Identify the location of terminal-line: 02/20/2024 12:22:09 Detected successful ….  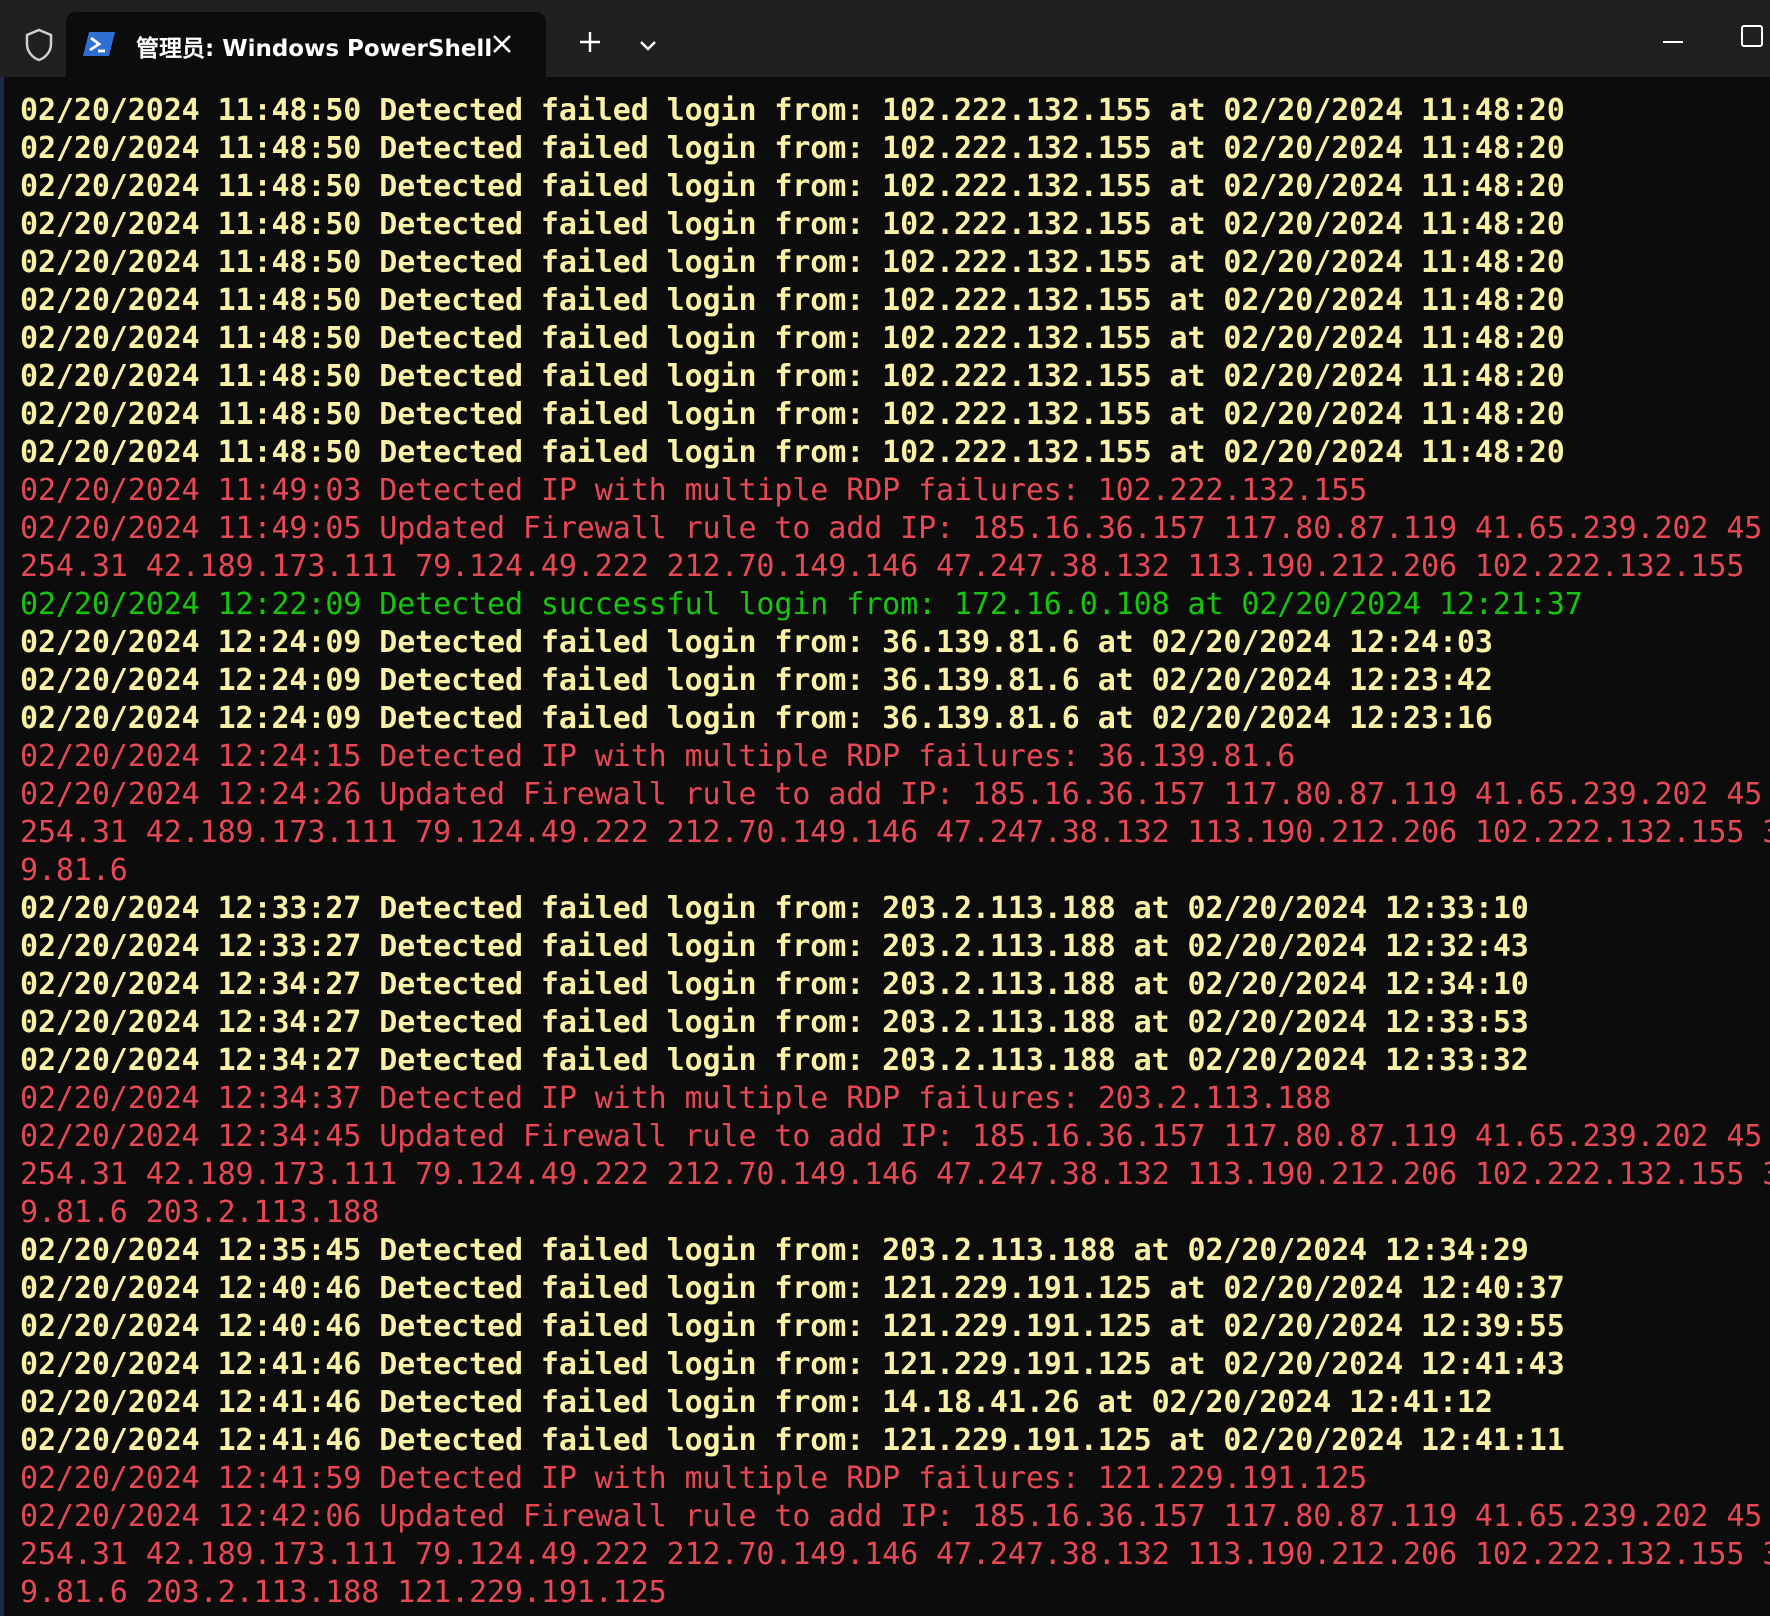
(801, 604).